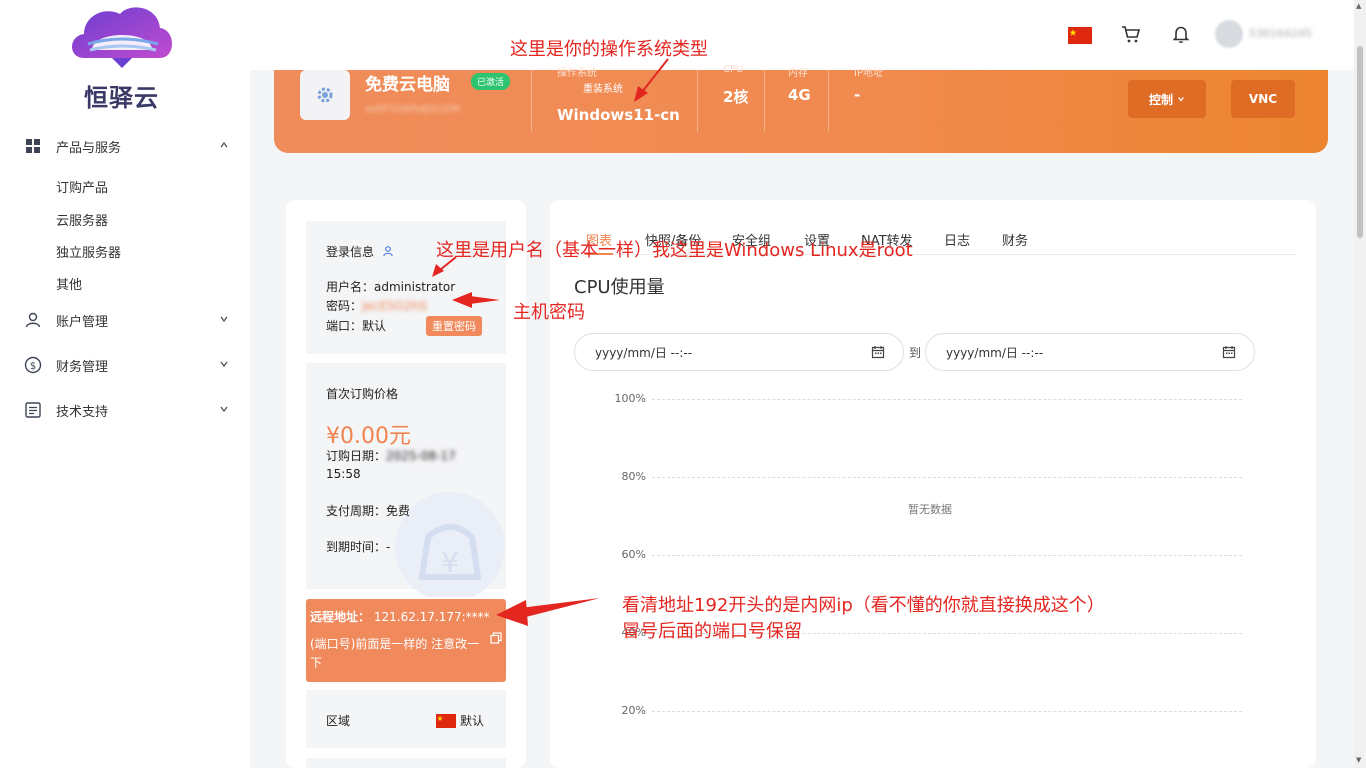 This screenshot has height=768, width=1366. I want to click on arrow-address, so click(548, 612).